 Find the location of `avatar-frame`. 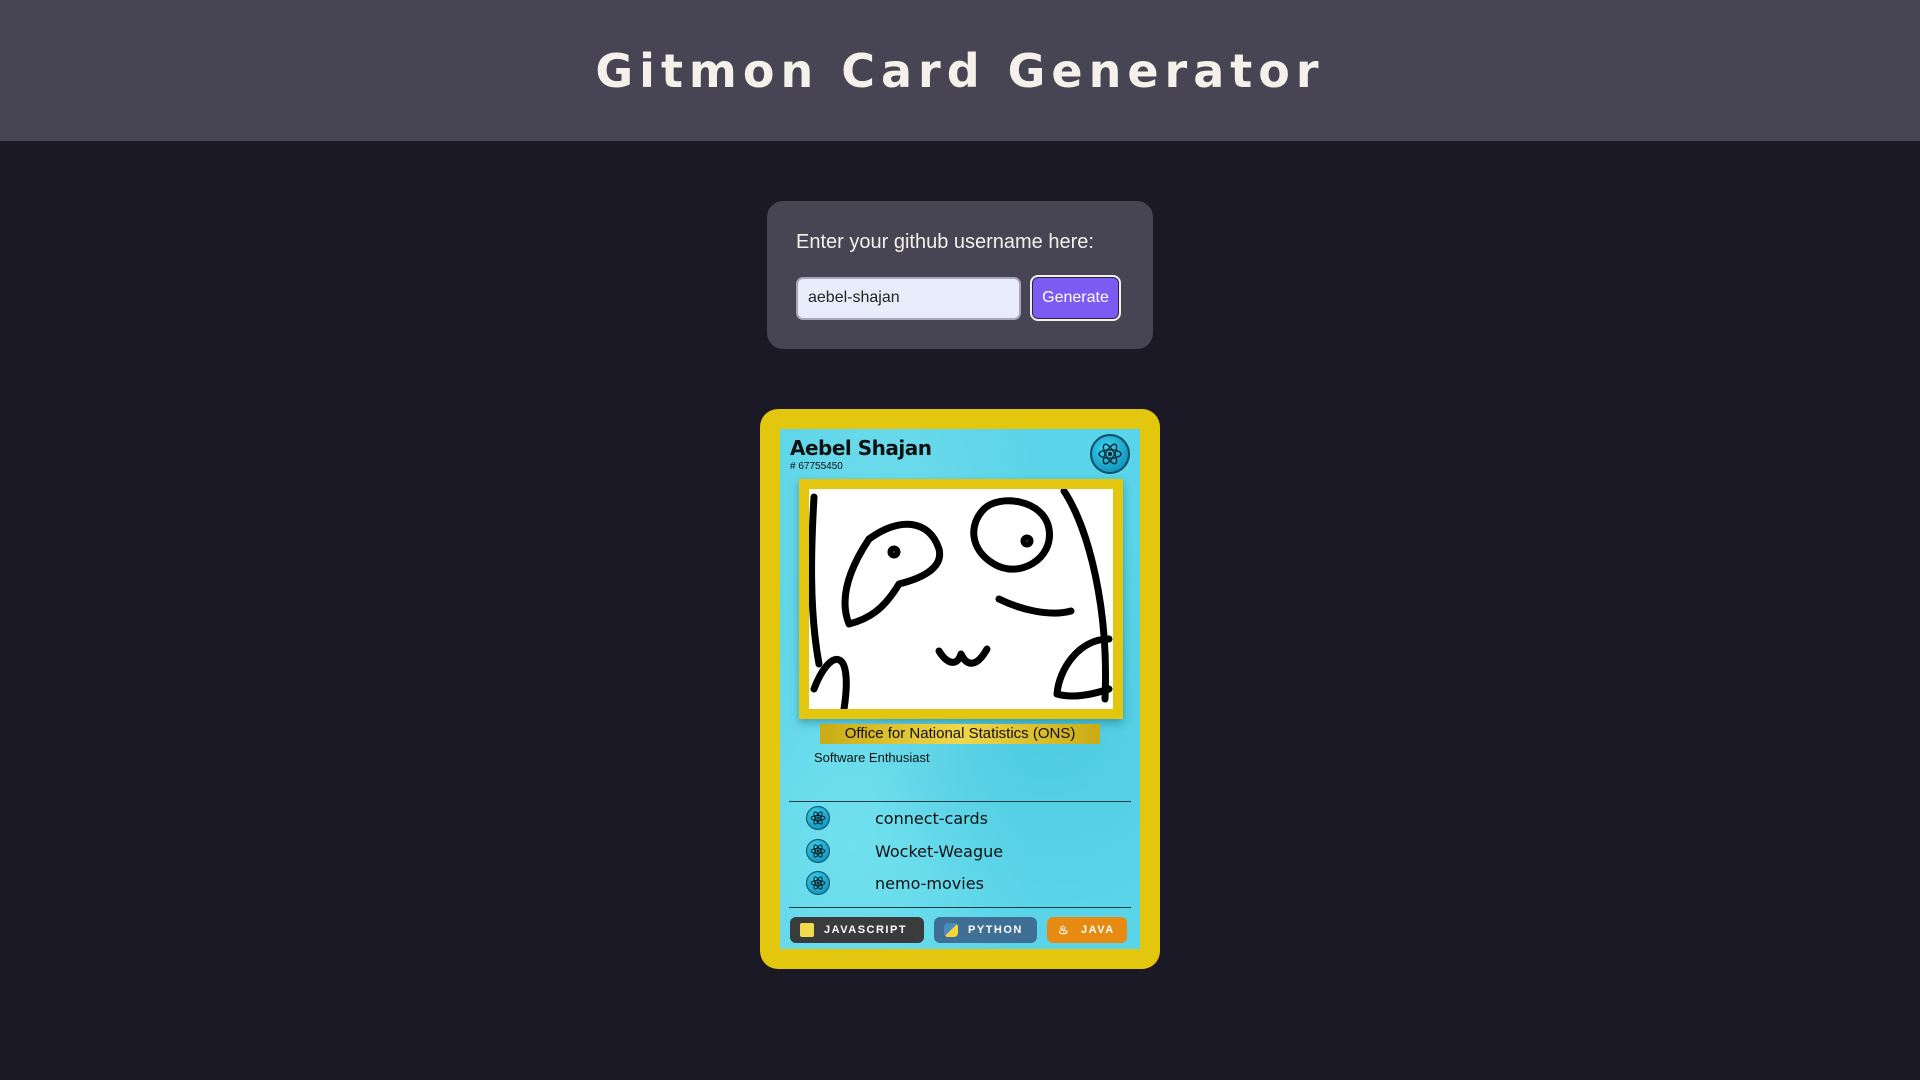

avatar-frame is located at coordinates (961, 599).